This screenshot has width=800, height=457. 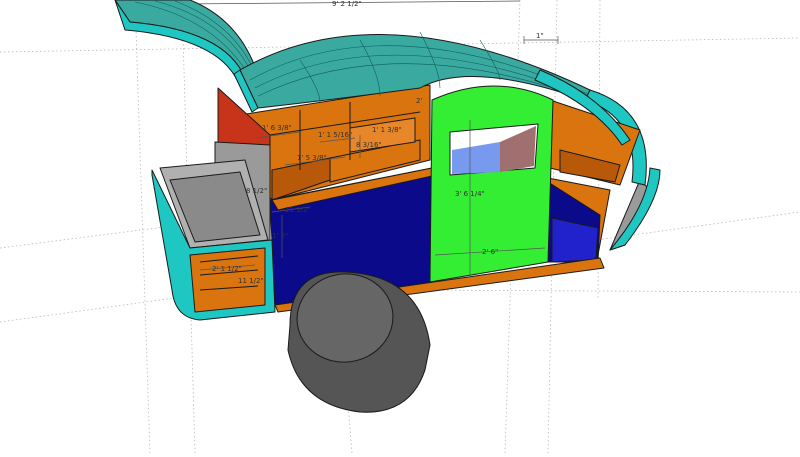 I want to click on lower-cabinet-width-label: 1' 5 3/8", so click(x=312, y=158).